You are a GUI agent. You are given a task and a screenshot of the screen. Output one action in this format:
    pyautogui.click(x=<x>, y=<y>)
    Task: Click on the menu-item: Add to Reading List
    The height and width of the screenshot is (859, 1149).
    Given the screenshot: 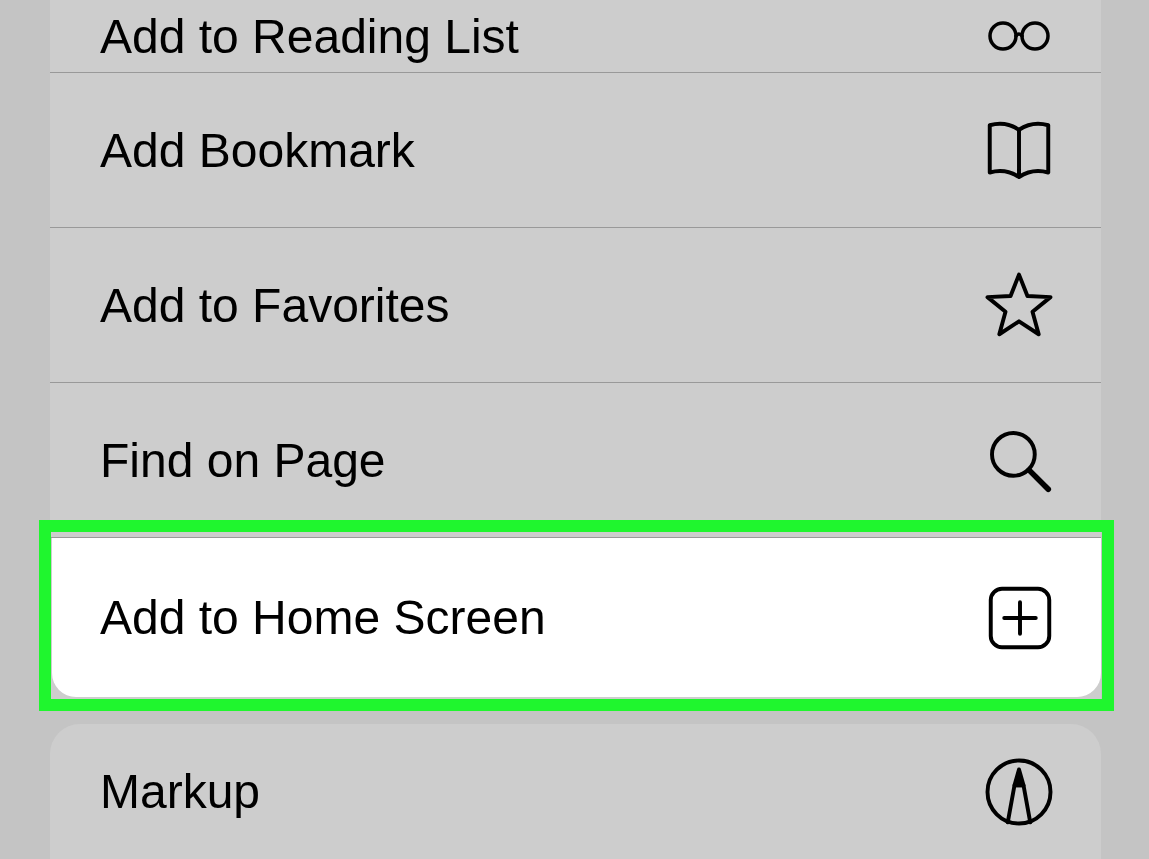 What is the action you would take?
    pyautogui.click(x=575, y=36)
    